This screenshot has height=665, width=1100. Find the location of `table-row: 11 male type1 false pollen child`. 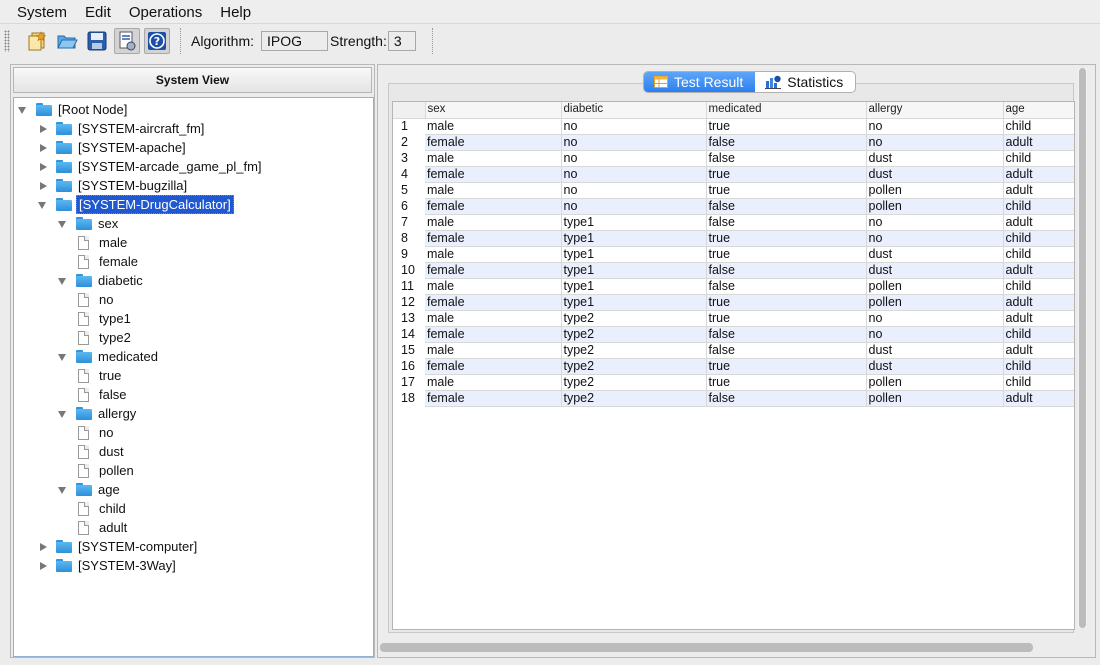

table-row: 11 male type1 false pollen child is located at coordinates (733, 286).